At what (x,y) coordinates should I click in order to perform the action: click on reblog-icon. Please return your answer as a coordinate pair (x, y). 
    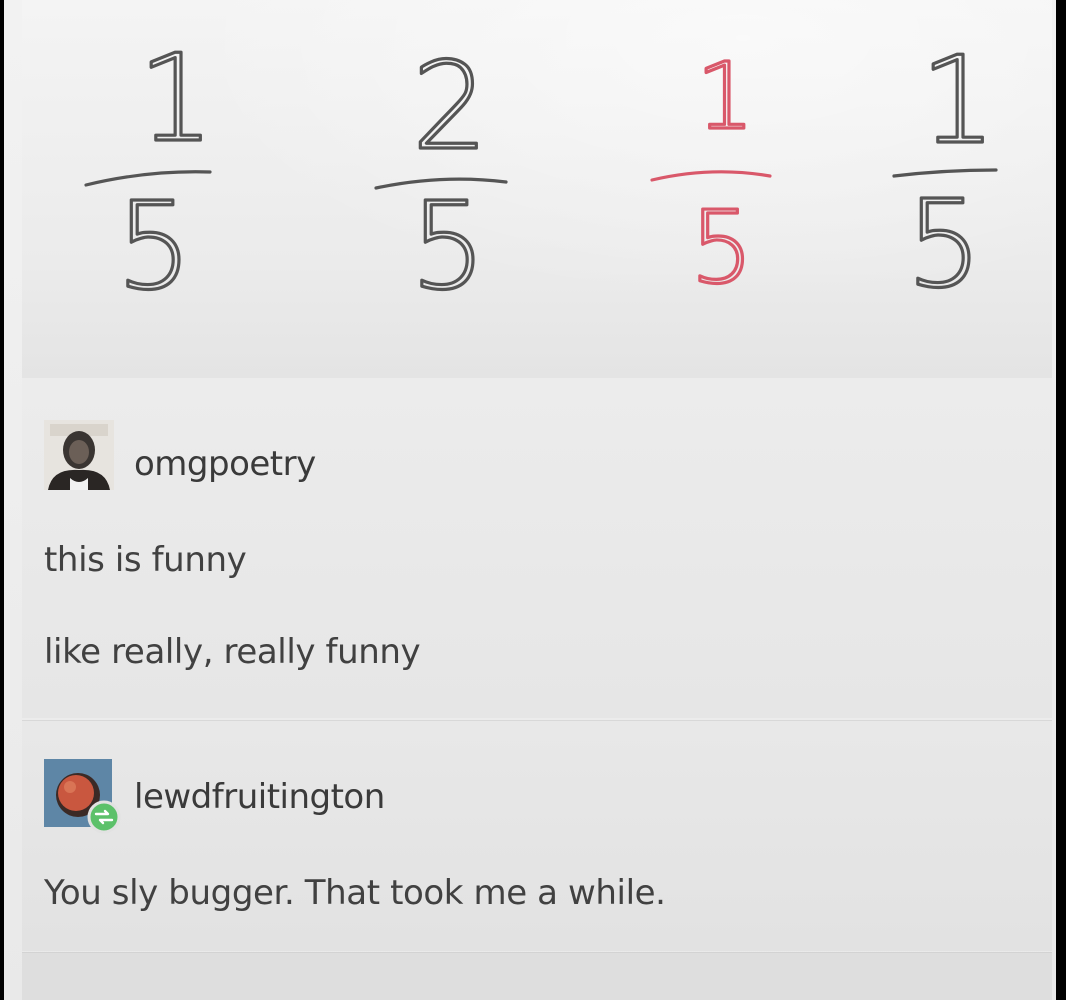
    Looking at the image, I should click on (104, 817).